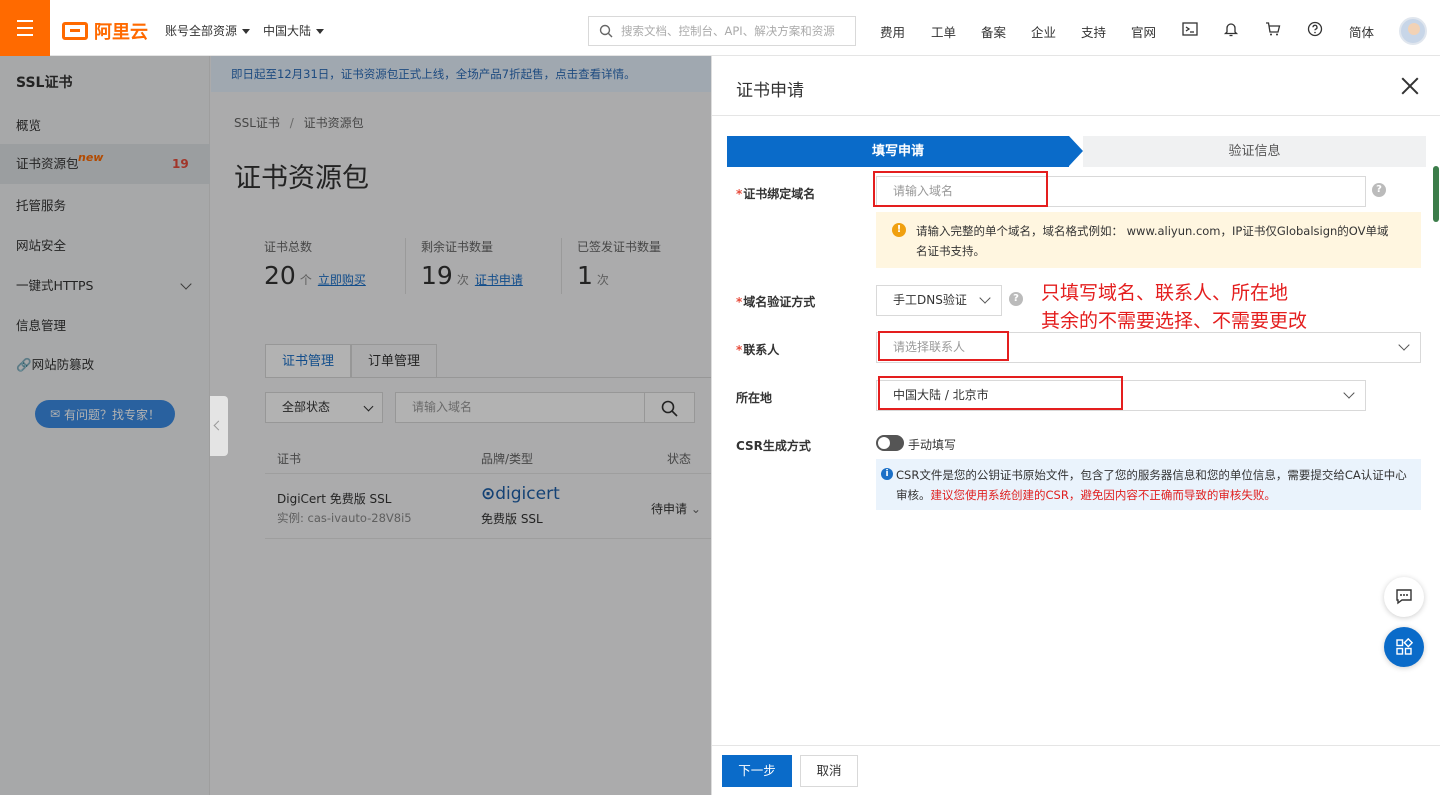 Image resolution: width=1440 pixels, height=795 pixels. Describe the element at coordinates (899, 230) in the screenshot. I see `warning-icon: !` at that location.